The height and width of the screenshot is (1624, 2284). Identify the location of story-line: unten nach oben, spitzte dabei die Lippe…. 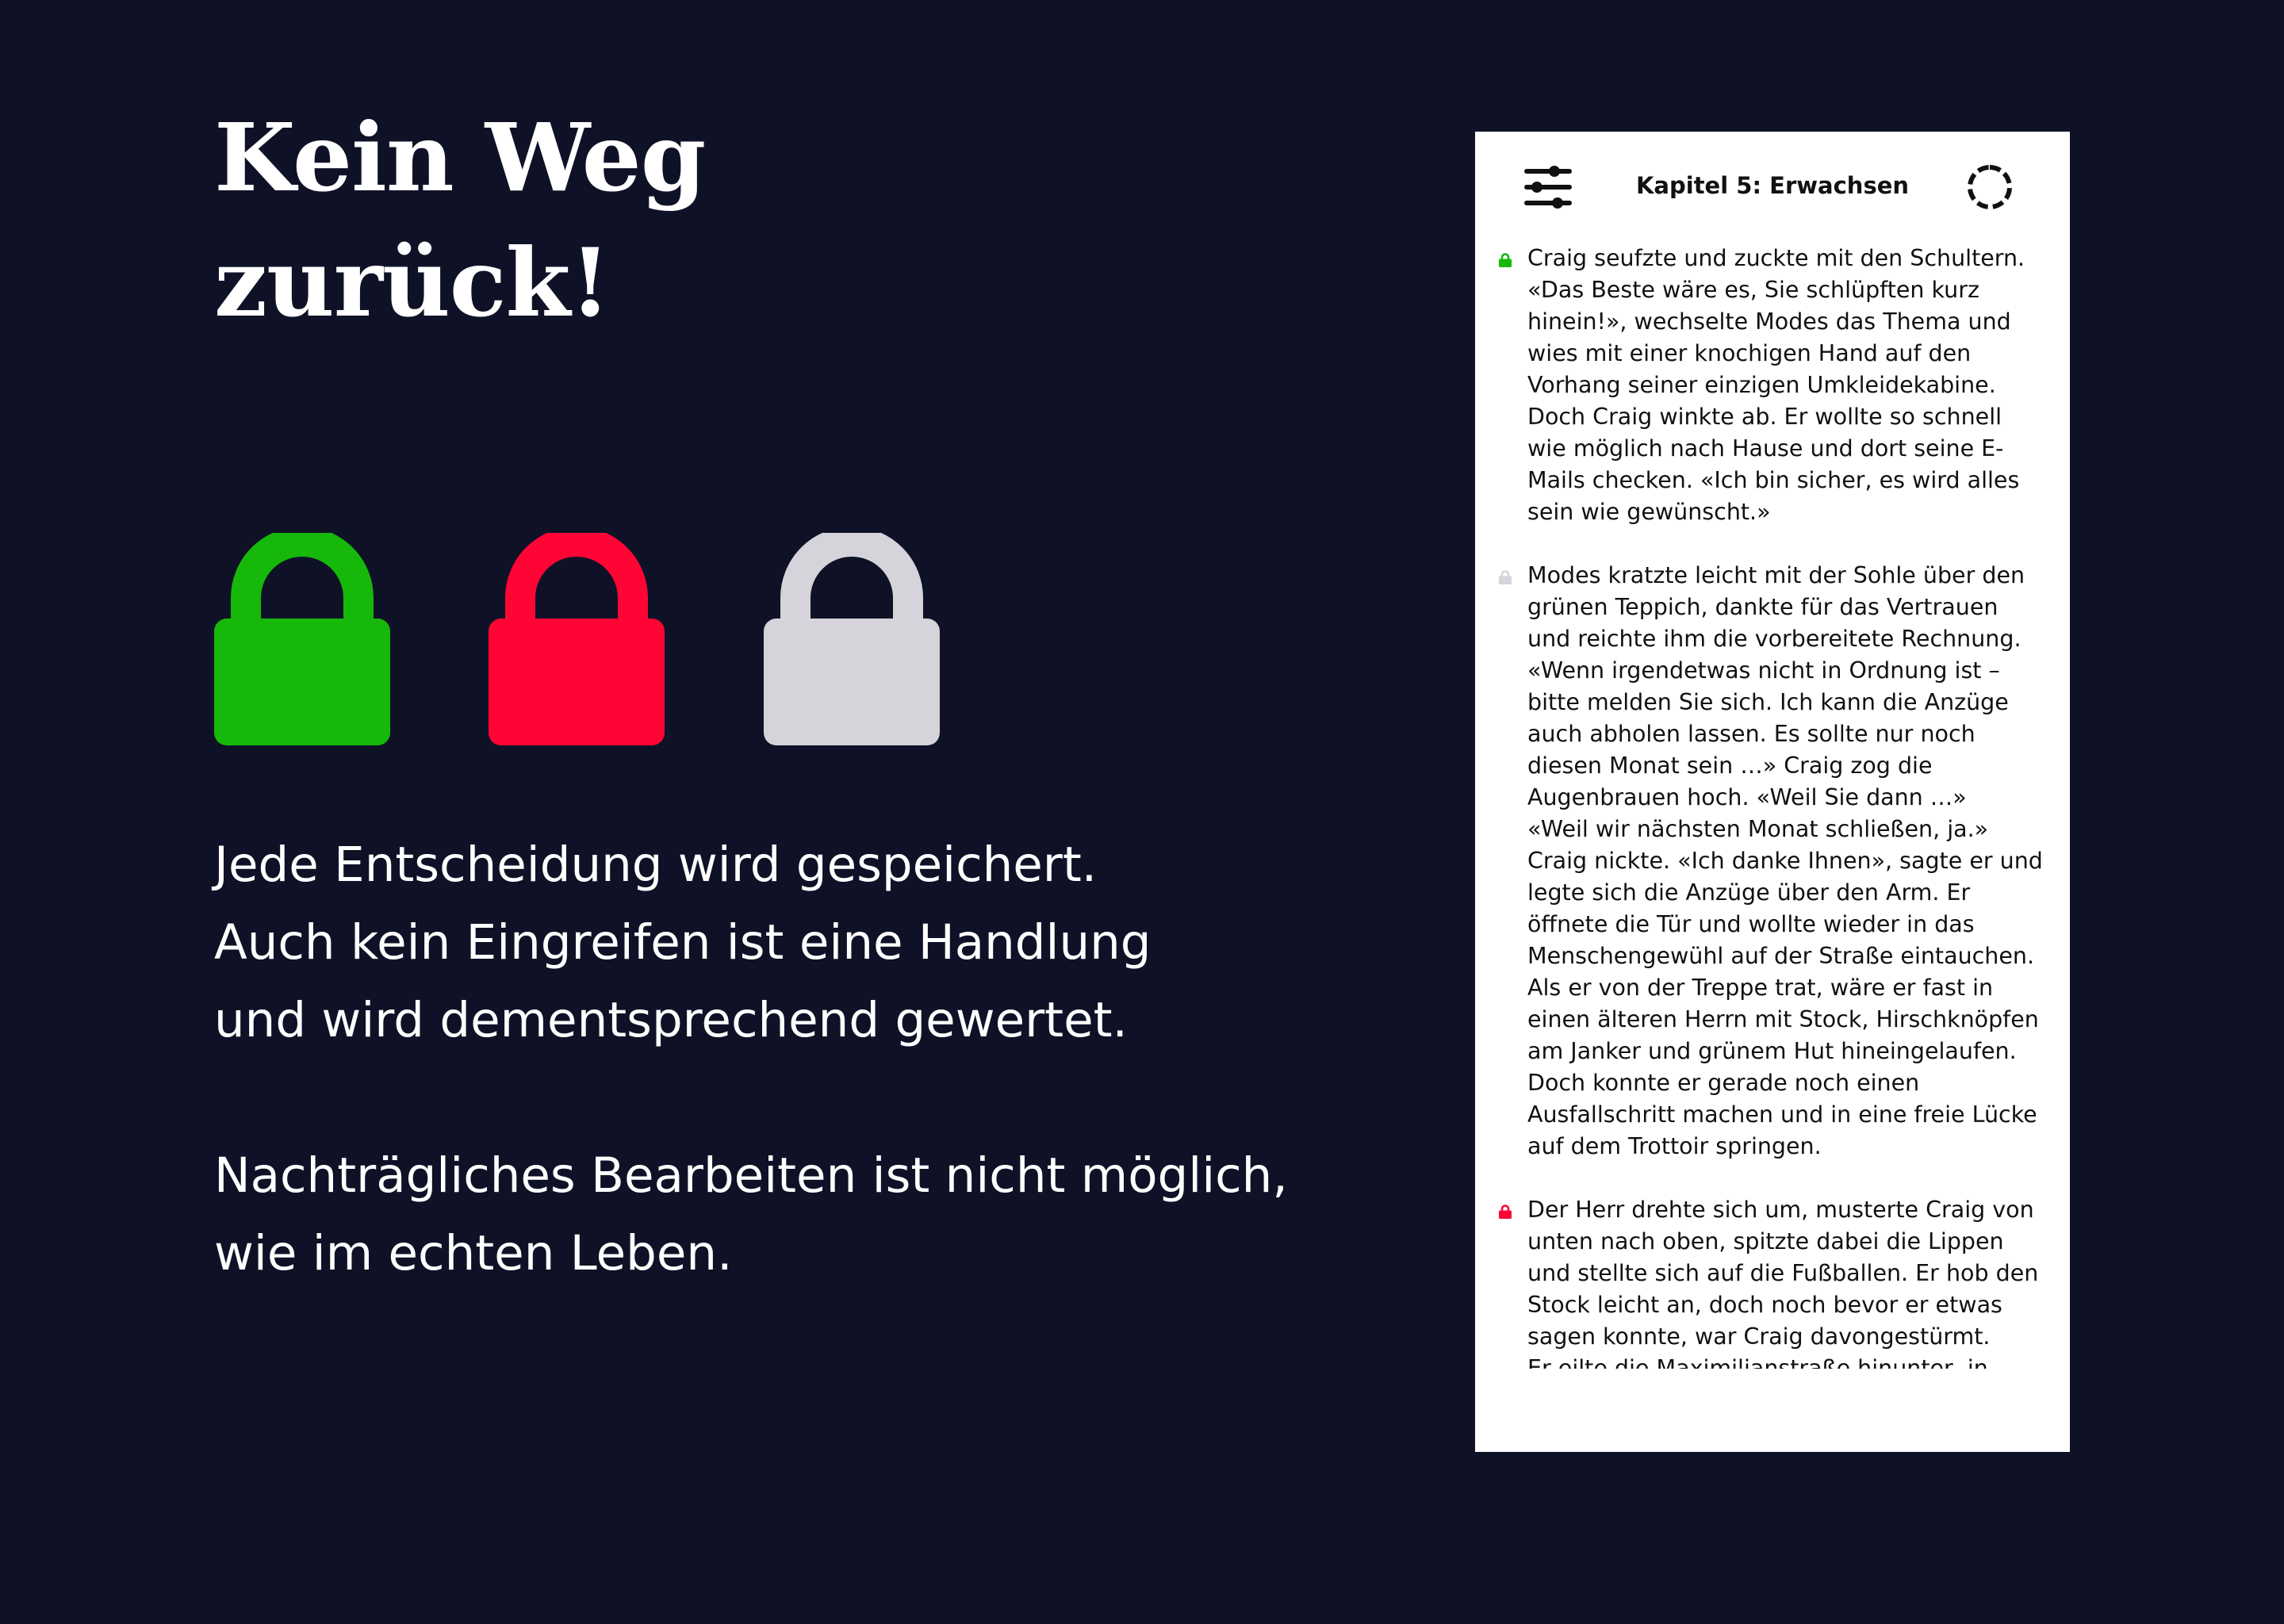
(1765, 1241).